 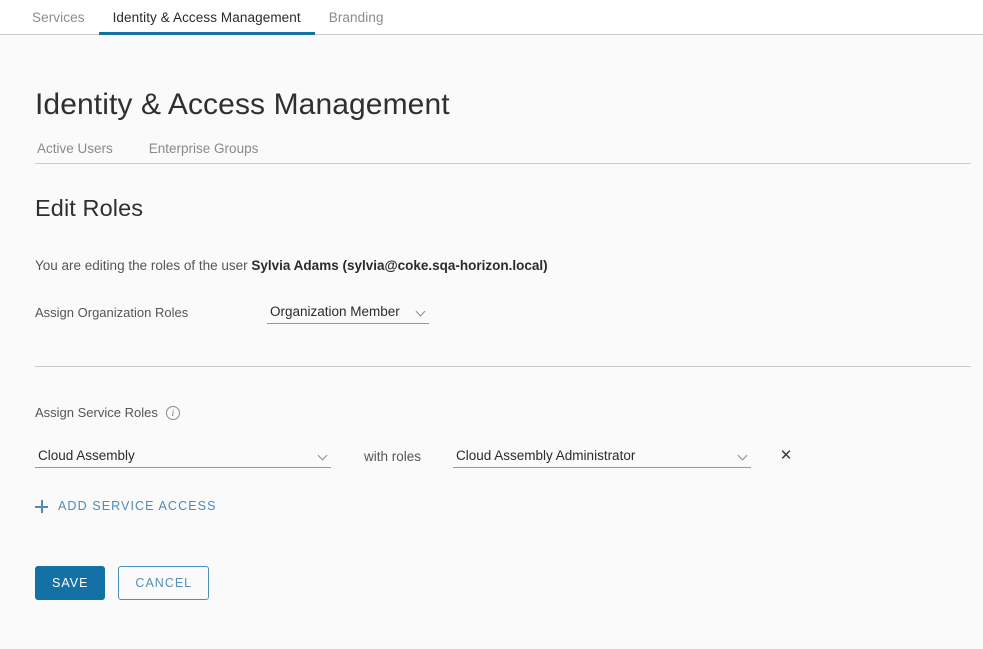 What do you see at coordinates (786, 456) in the screenshot?
I see `close-icon: ✕` at bounding box center [786, 456].